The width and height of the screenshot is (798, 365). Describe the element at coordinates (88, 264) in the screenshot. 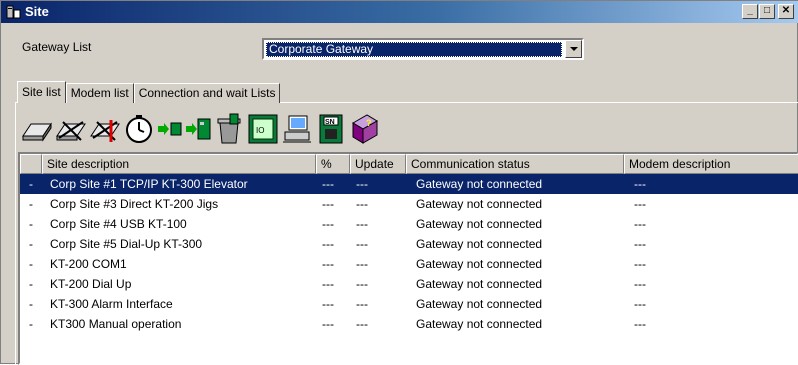

I see `site-description-cell: KT-200 COM1` at that location.